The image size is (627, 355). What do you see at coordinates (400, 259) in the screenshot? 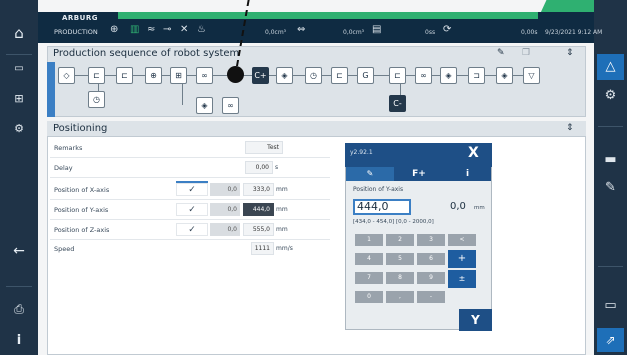
I see `key-5: 5` at bounding box center [400, 259].